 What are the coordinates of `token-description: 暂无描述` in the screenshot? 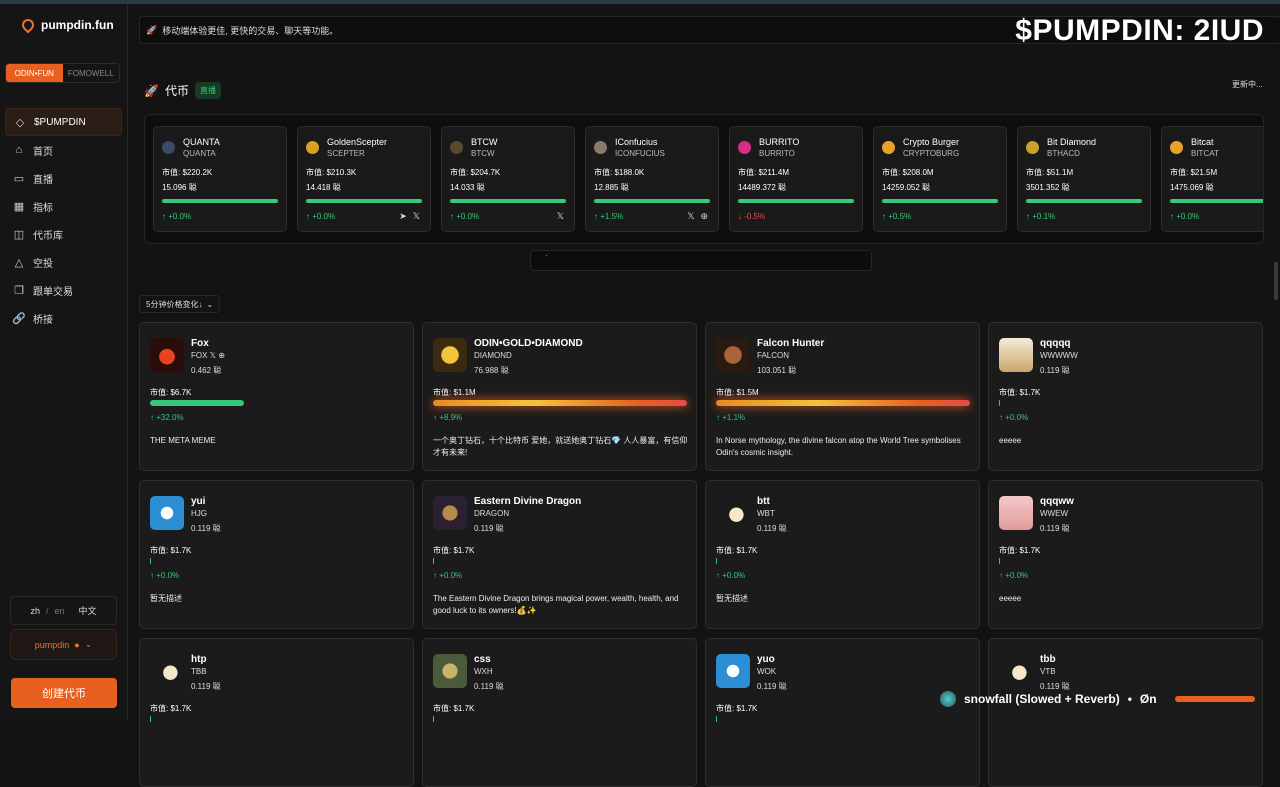 It's located at (166, 598).